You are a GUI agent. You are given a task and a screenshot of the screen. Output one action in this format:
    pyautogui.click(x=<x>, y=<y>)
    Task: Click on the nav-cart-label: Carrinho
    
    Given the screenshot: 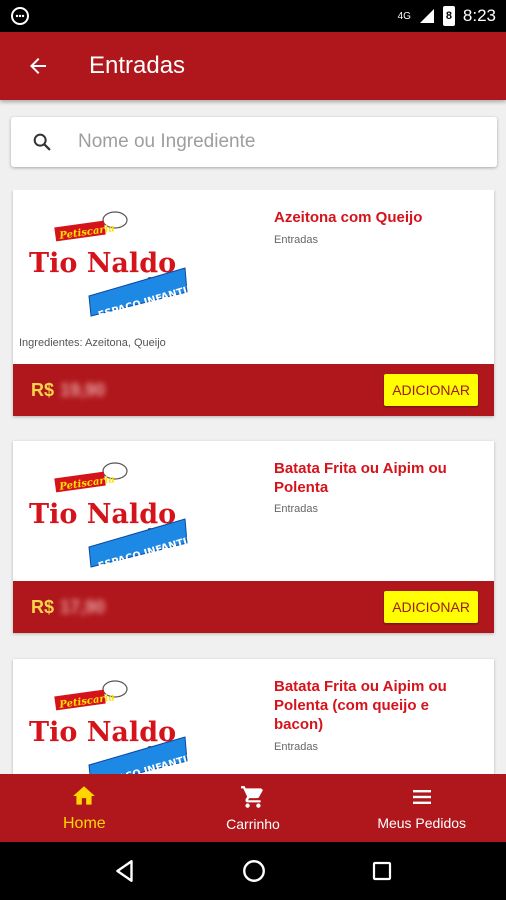 What is the action you would take?
    pyautogui.click(x=253, y=824)
    